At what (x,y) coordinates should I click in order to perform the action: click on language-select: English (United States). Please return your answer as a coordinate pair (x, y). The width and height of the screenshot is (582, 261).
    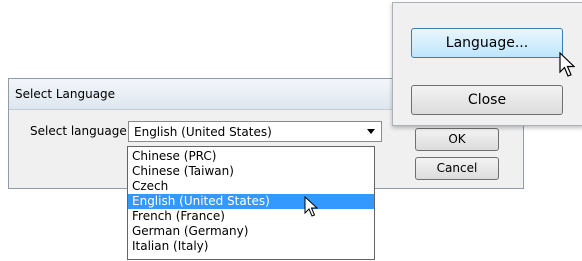
    Looking at the image, I should click on (255, 131).